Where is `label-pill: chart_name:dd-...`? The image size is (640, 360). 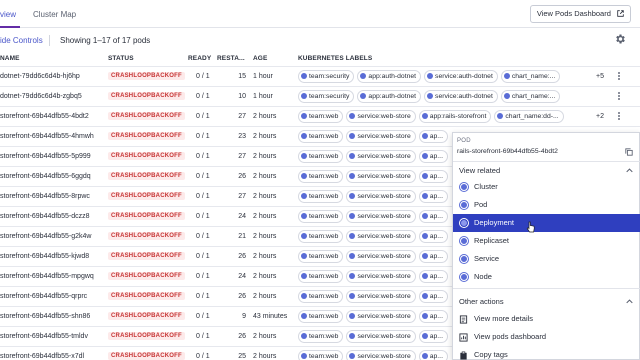
label-pill: chart_name:dd-... is located at coordinates (529, 116).